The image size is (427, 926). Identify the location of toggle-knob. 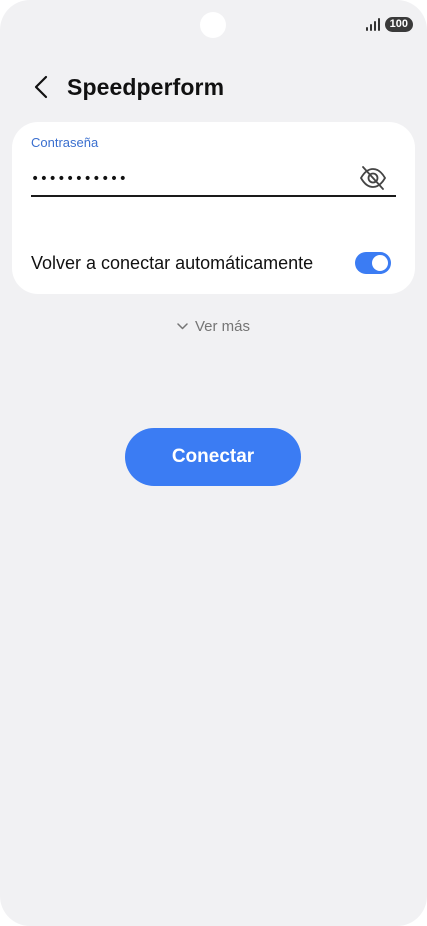
(380, 263).